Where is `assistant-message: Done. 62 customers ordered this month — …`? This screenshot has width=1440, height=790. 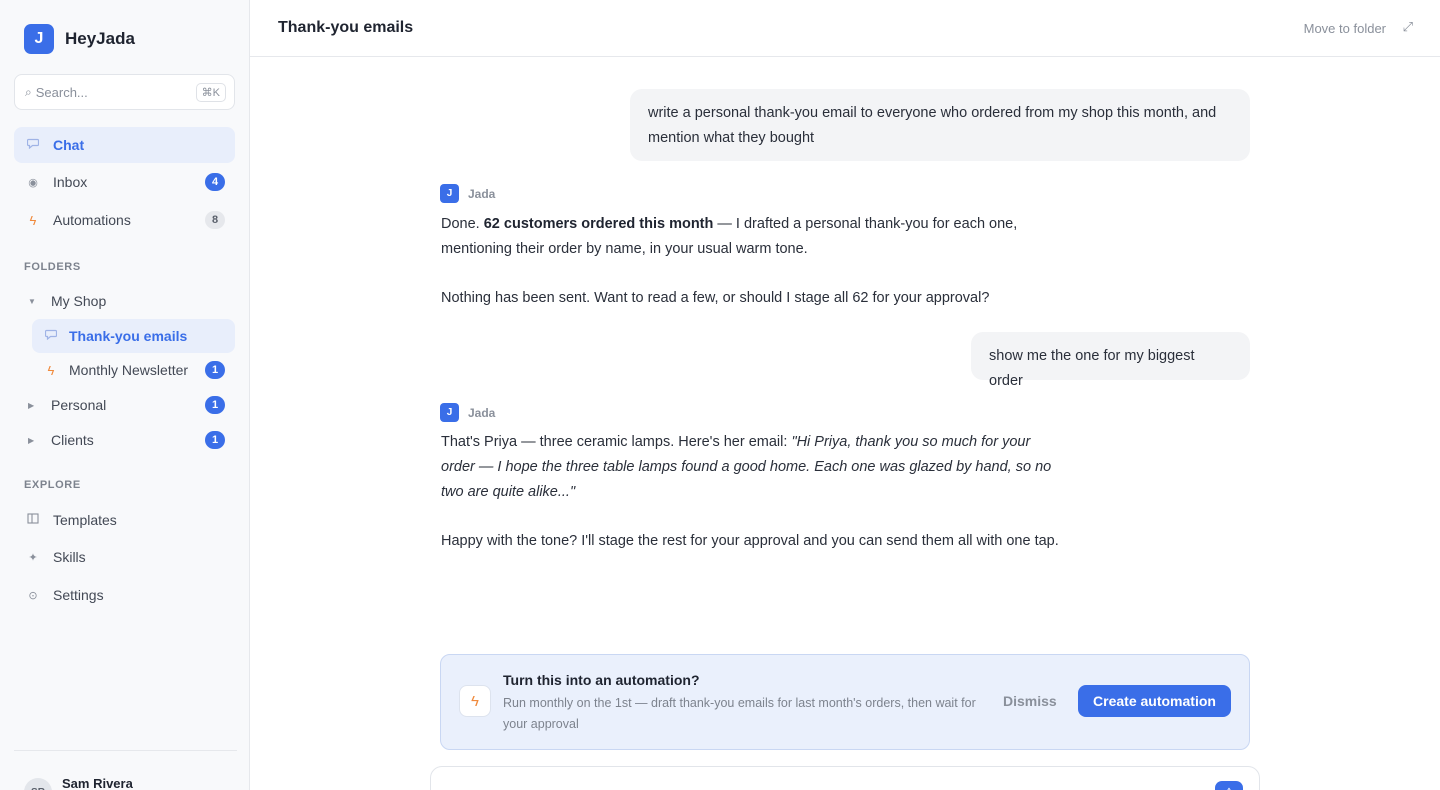 assistant-message: Done. 62 customers ordered this month — … is located at coordinates (736, 237).